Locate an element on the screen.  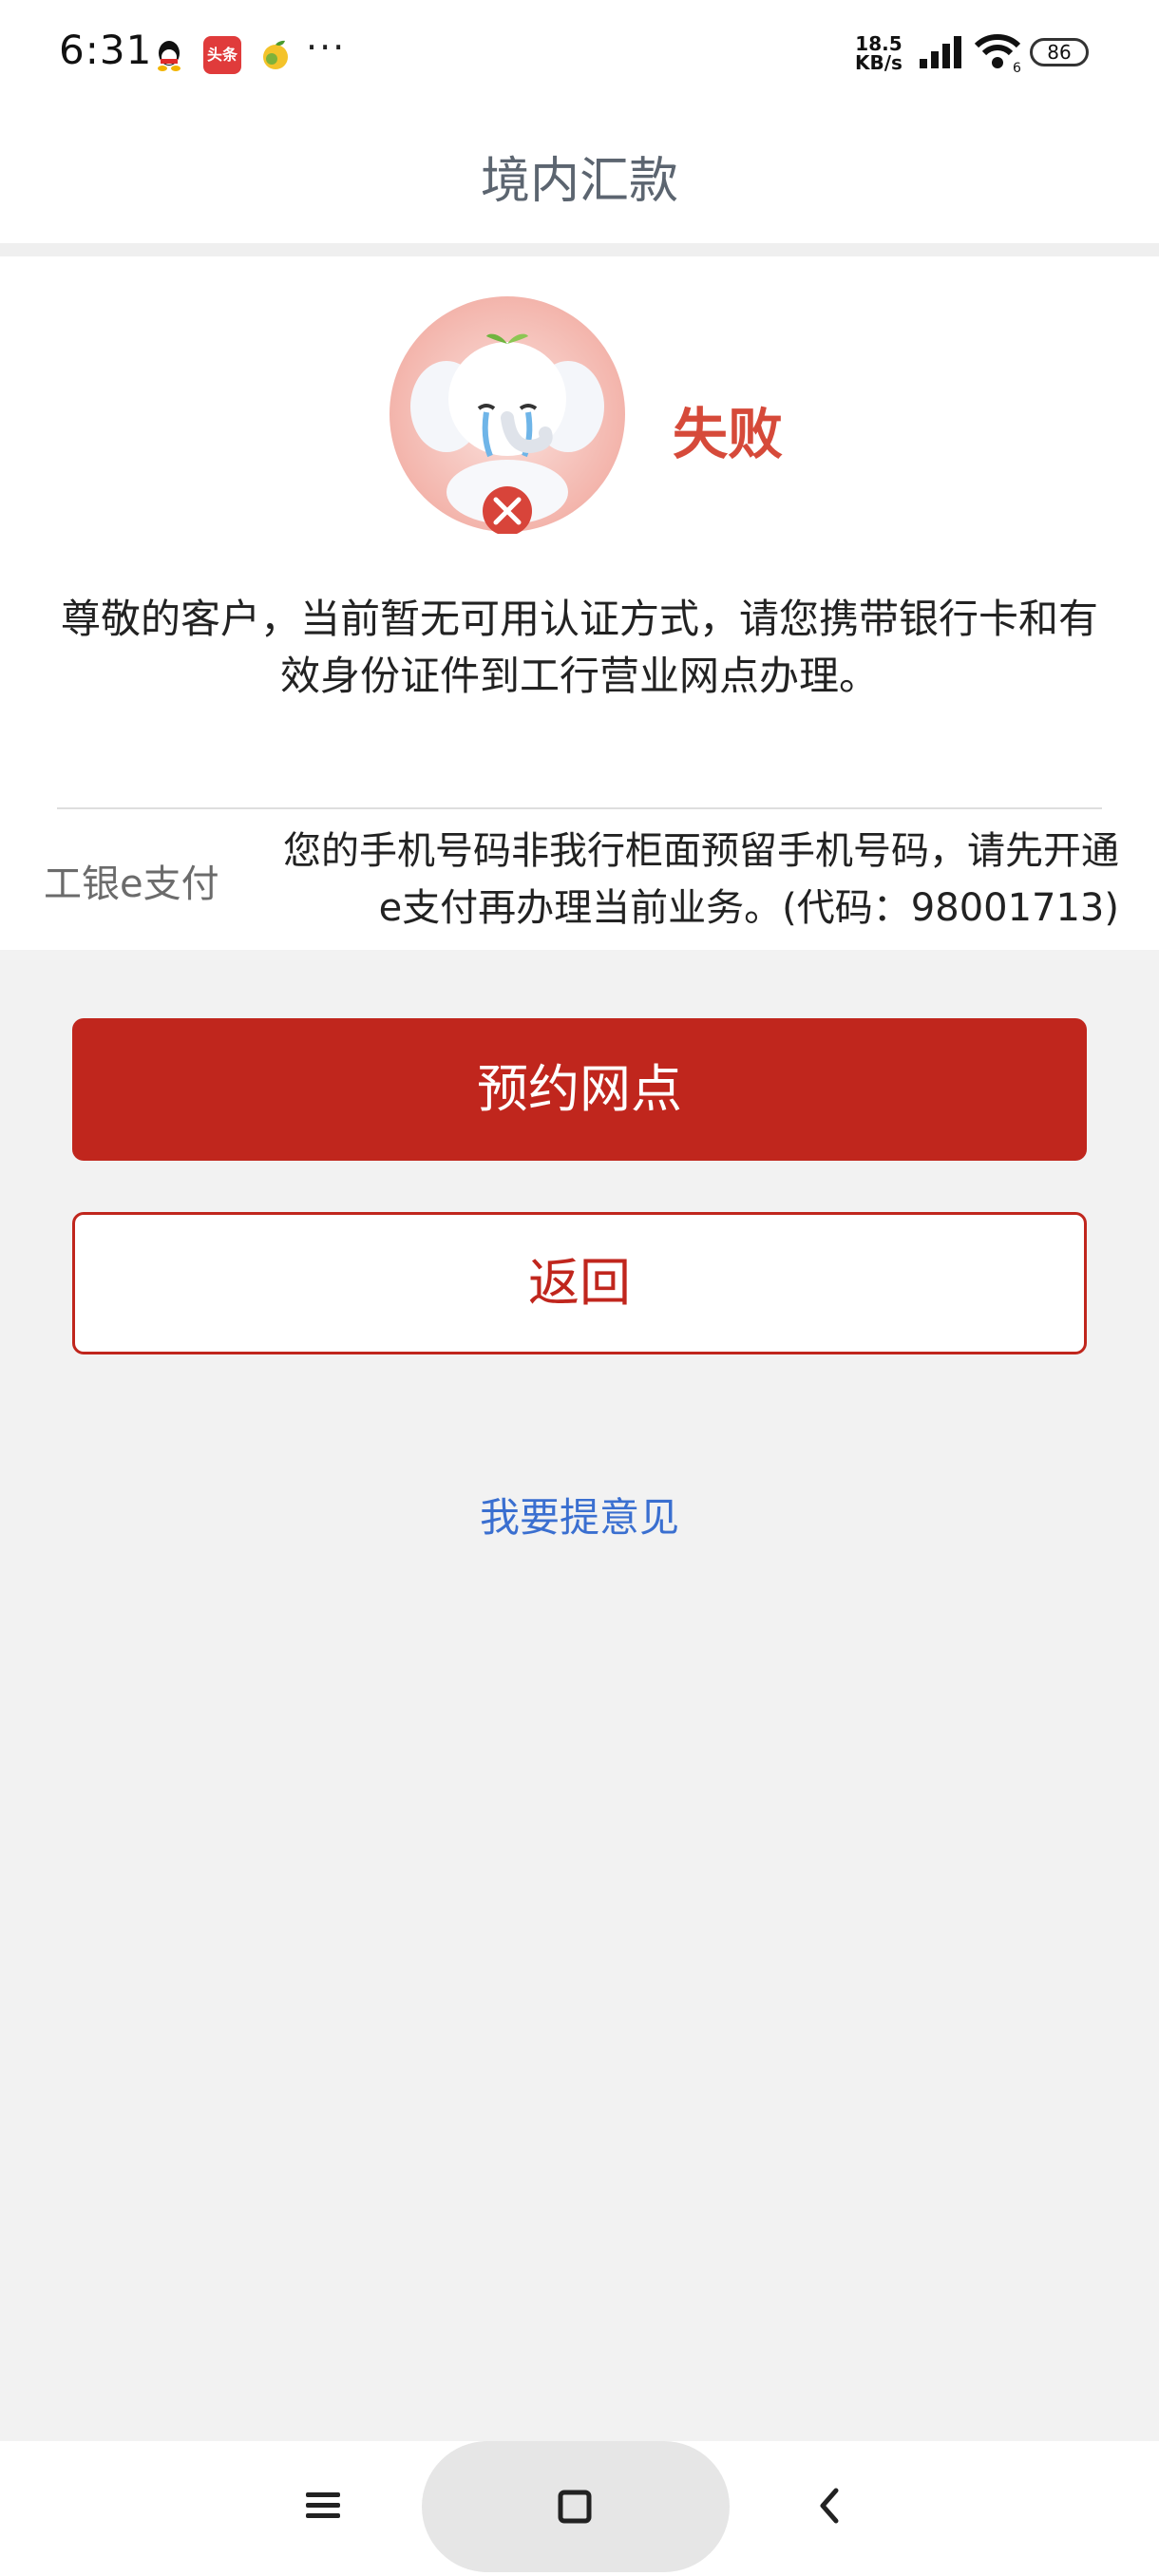
page-header: 境内汇款 is located at coordinates (579, 184).